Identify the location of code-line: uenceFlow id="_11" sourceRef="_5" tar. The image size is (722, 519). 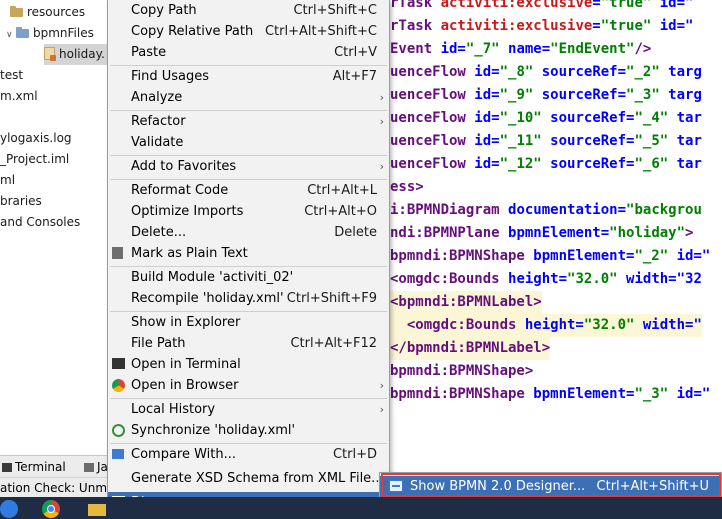
(546, 141).